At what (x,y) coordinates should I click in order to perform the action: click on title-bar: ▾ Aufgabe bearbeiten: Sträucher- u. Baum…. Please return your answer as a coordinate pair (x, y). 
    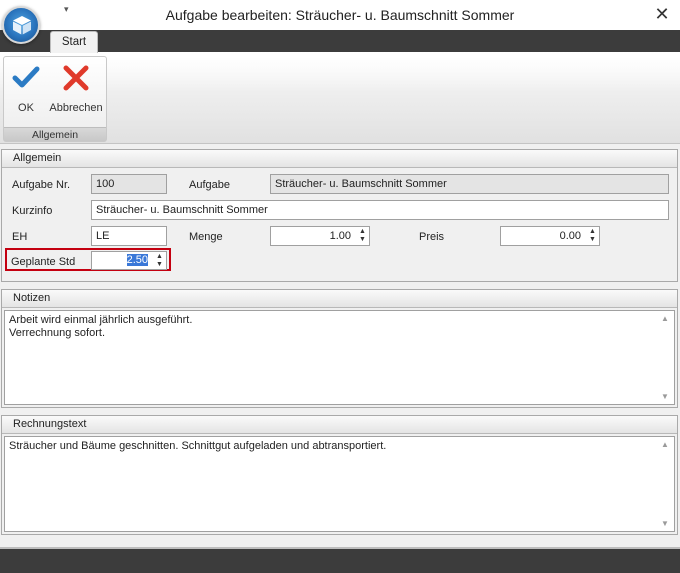
    Looking at the image, I should click on (340, 15).